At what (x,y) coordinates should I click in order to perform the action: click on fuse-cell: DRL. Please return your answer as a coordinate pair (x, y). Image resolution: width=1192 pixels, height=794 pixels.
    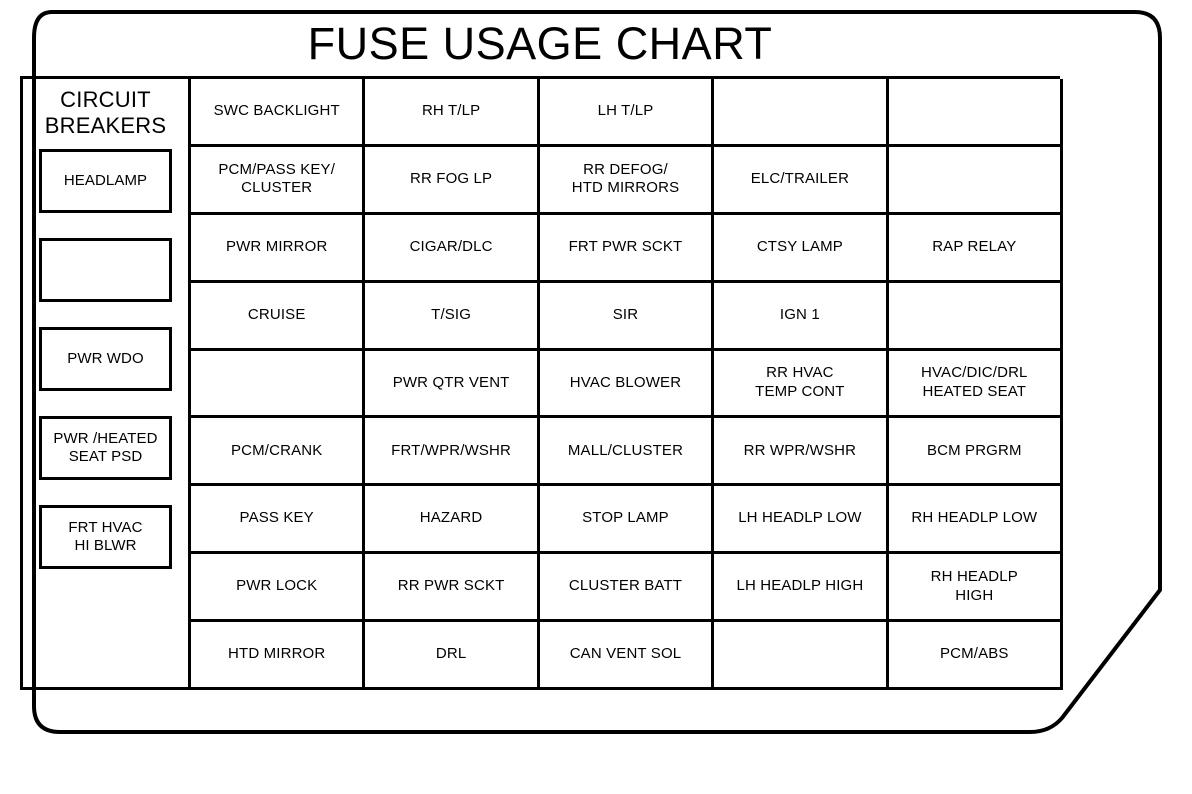
    Looking at the image, I should click on (452, 656).